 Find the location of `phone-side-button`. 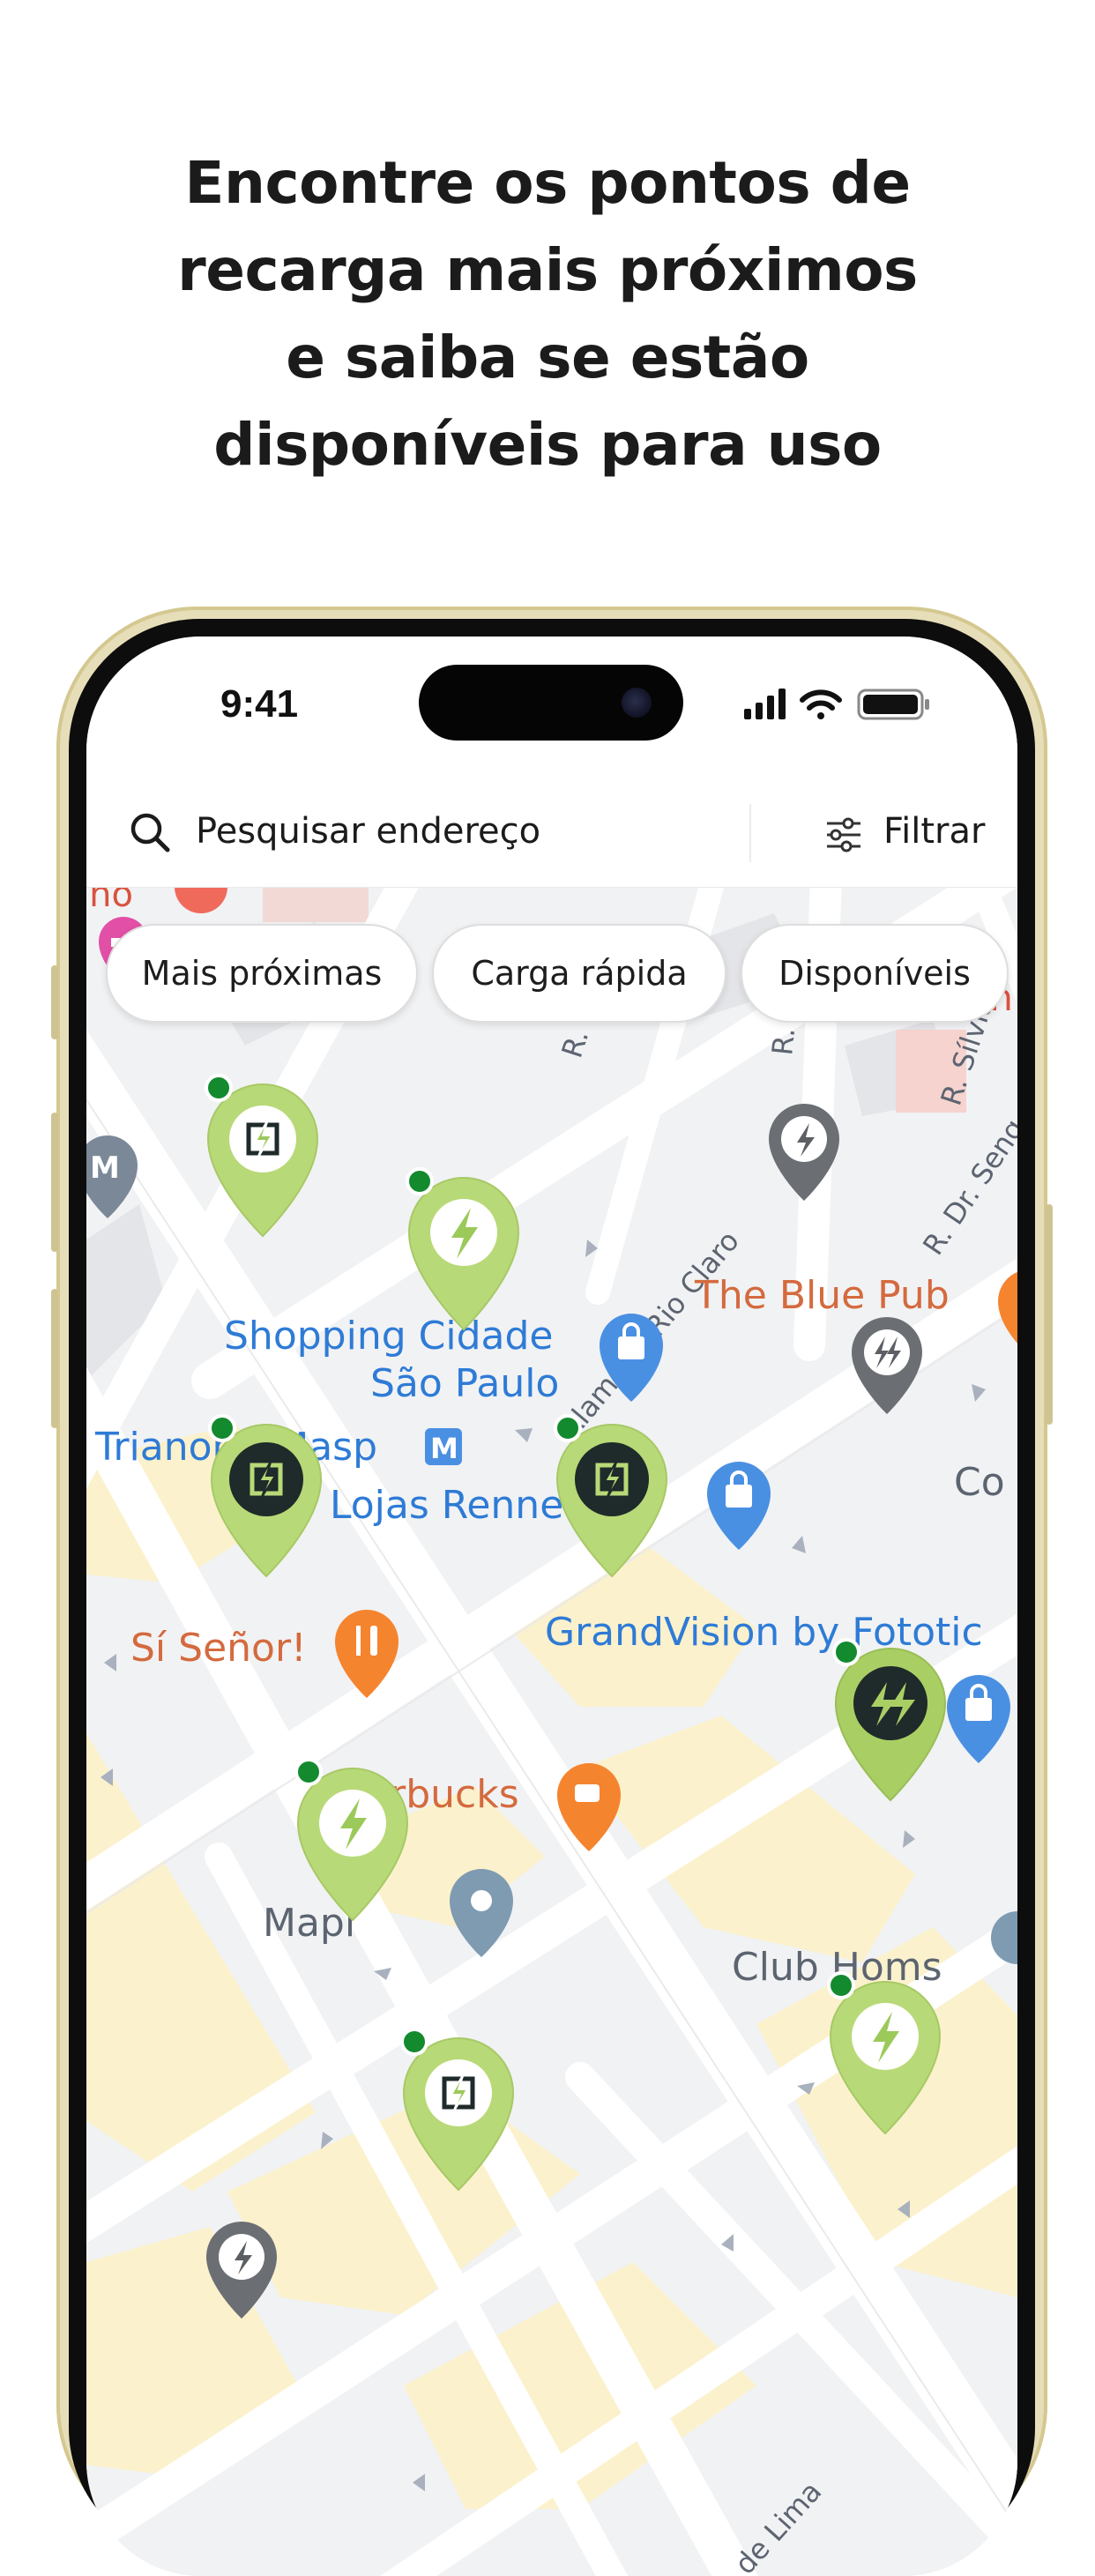

phone-side-button is located at coordinates (54, 1002).